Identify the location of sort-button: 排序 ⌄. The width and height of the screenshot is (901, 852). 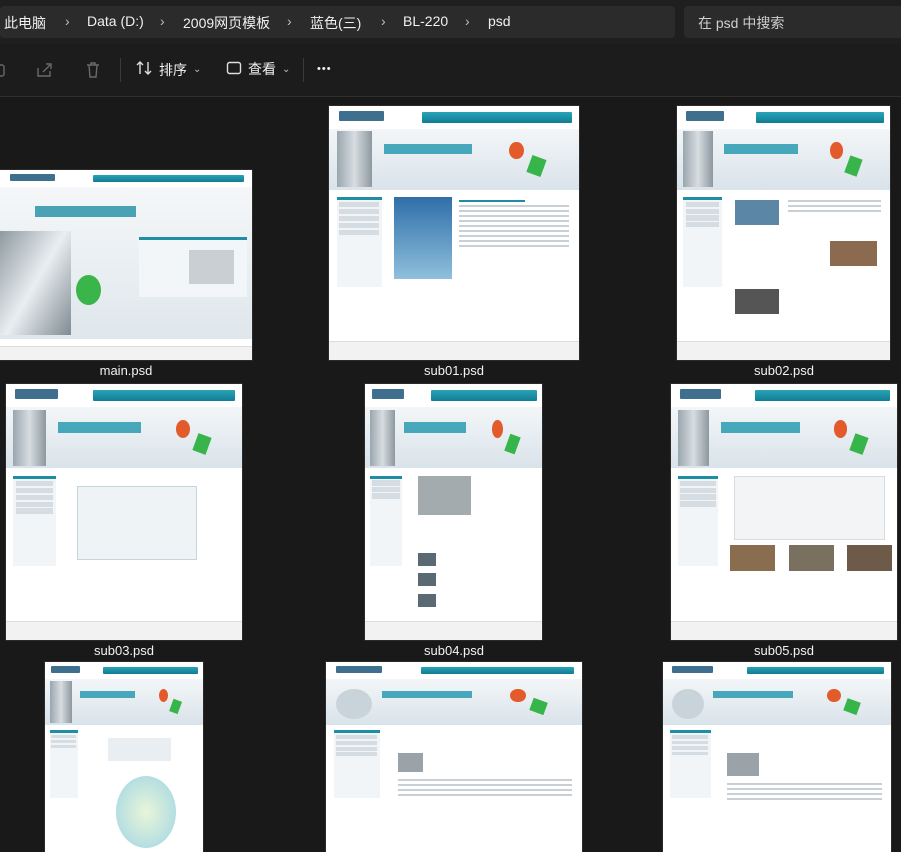
(168, 69).